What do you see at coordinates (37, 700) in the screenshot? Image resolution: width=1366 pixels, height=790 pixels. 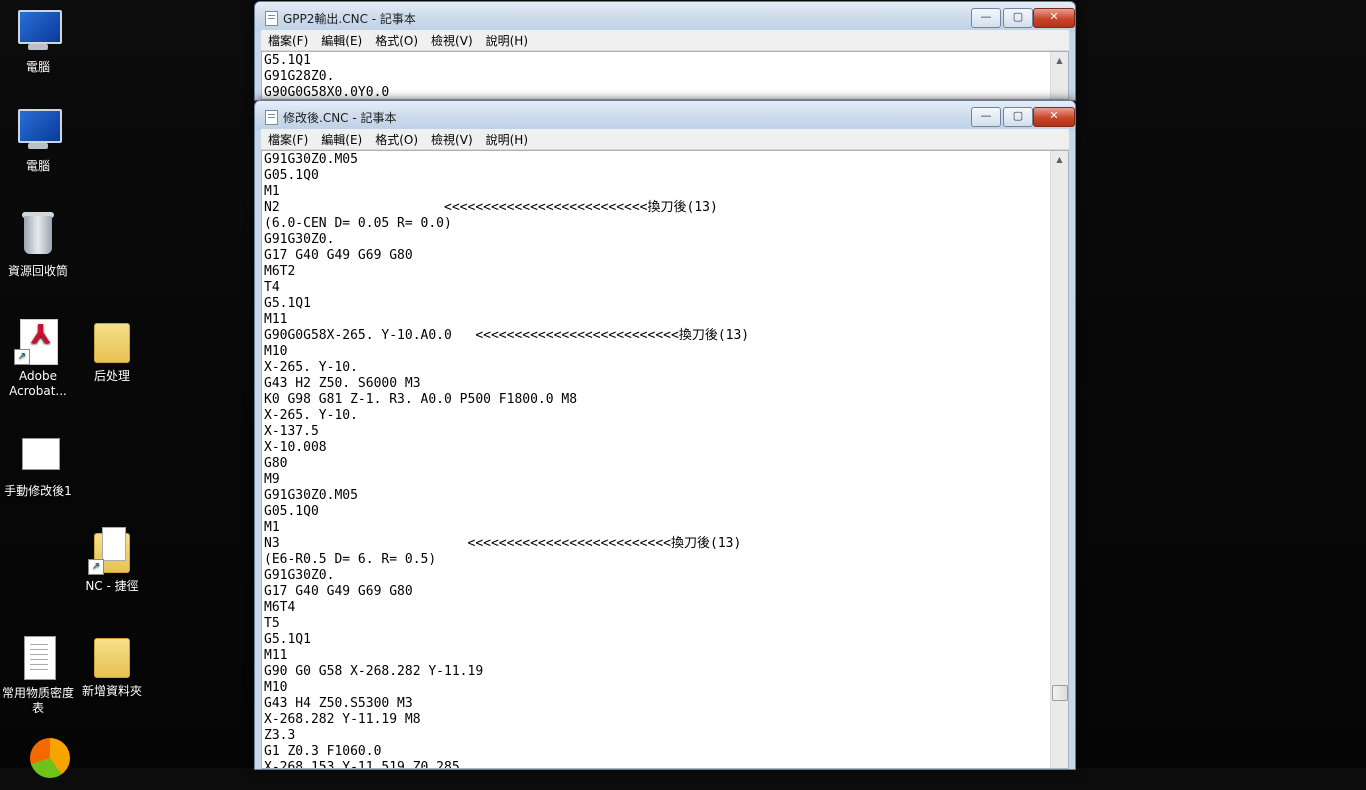 I see `desktop-icon-label: 常用物质密度表` at bounding box center [37, 700].